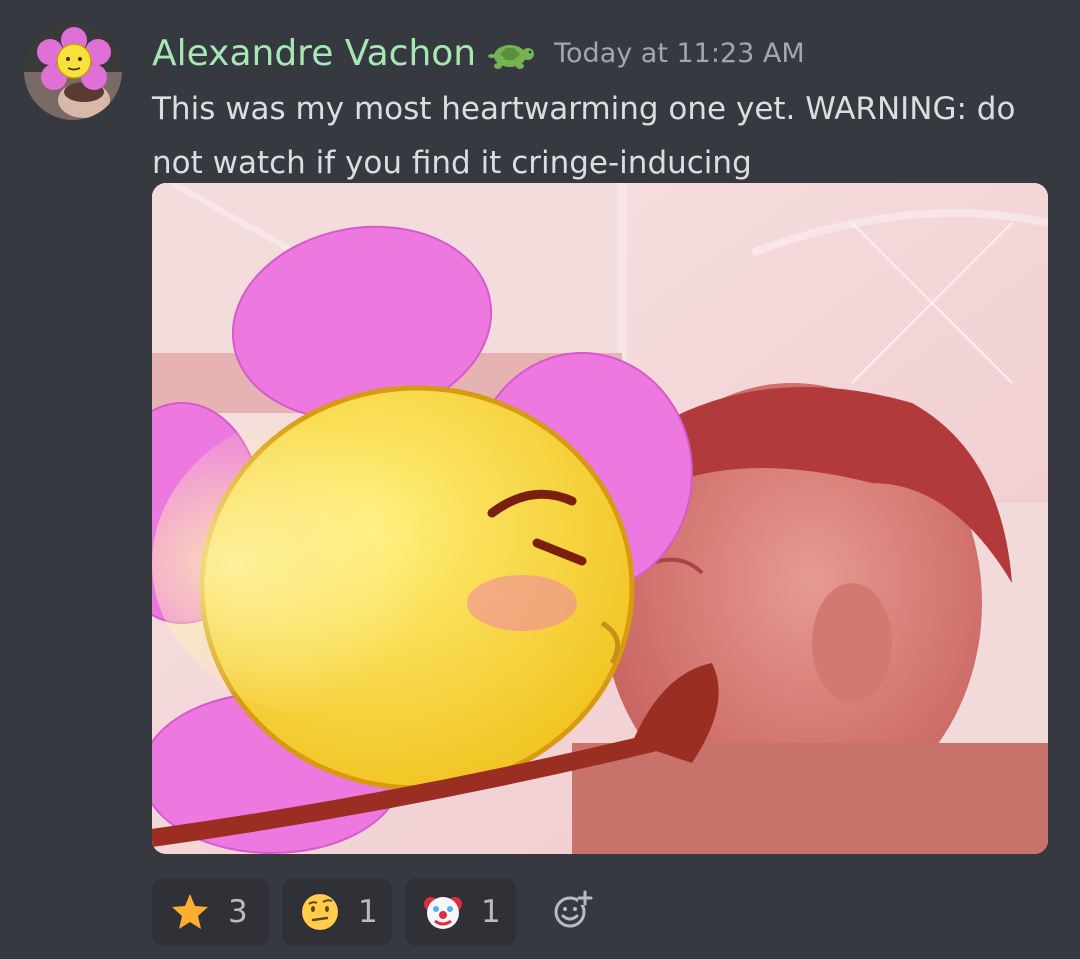  I want to click on reactions-bar: 3 1 1, so click(377, 912).